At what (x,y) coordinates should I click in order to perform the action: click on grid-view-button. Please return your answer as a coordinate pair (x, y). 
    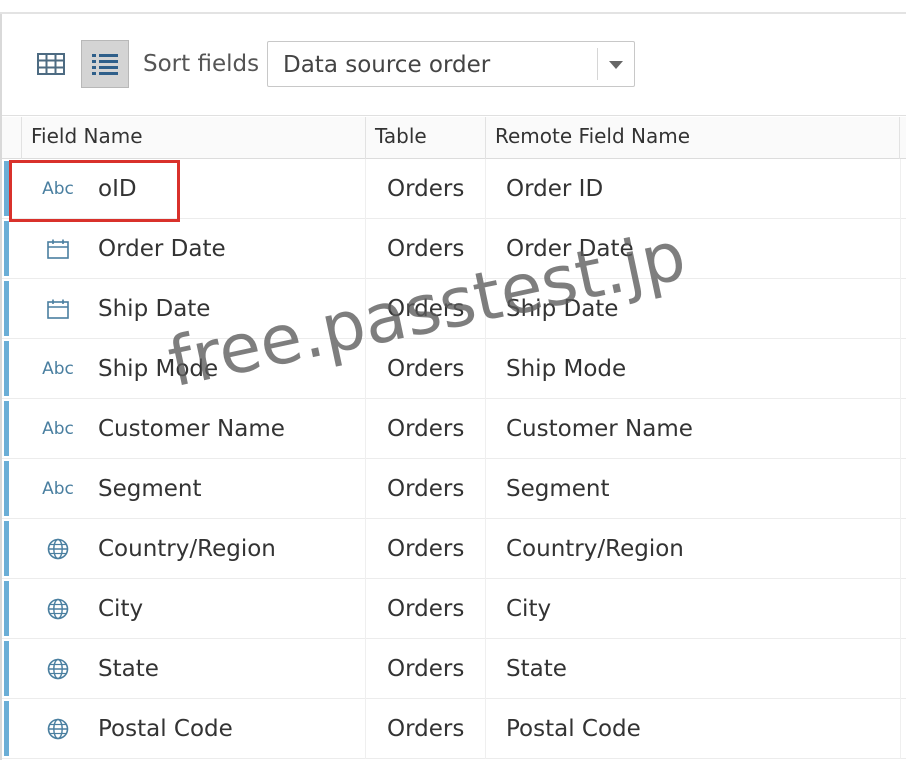
    Looking at the image, I should click on (51, 64).